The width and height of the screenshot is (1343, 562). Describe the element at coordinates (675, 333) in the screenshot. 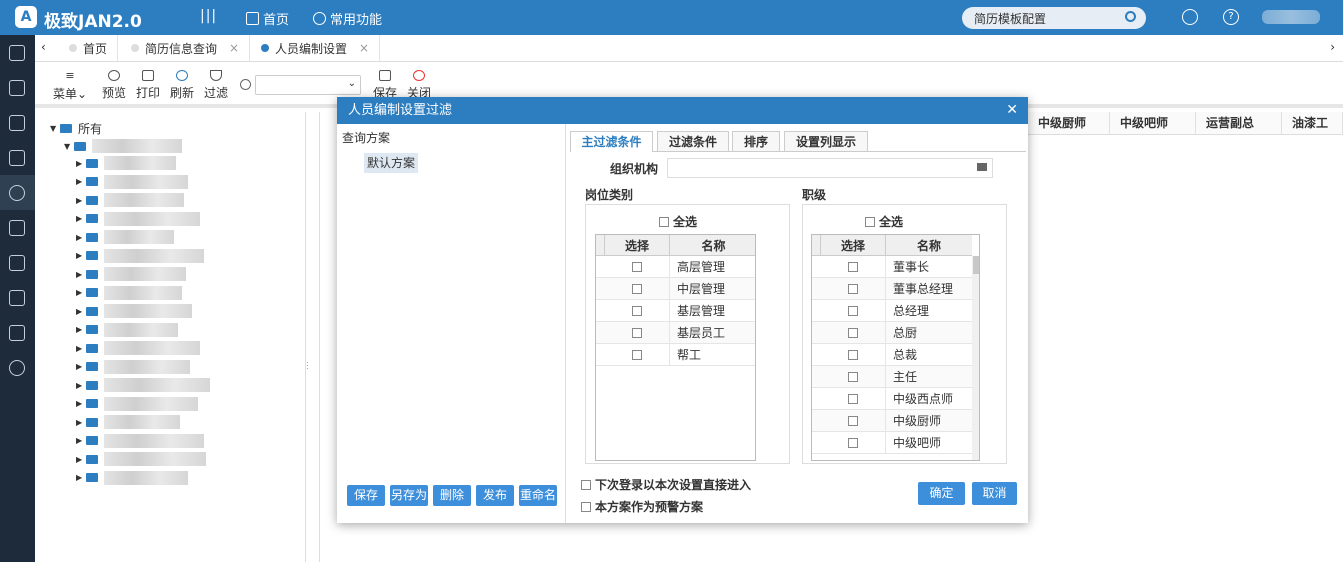

I see `table-row: 基层员工` at that location.